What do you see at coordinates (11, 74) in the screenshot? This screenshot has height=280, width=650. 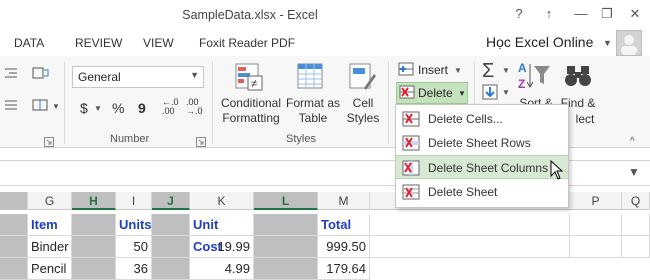 I see `indent-icon` at bounding box center [11, 74].